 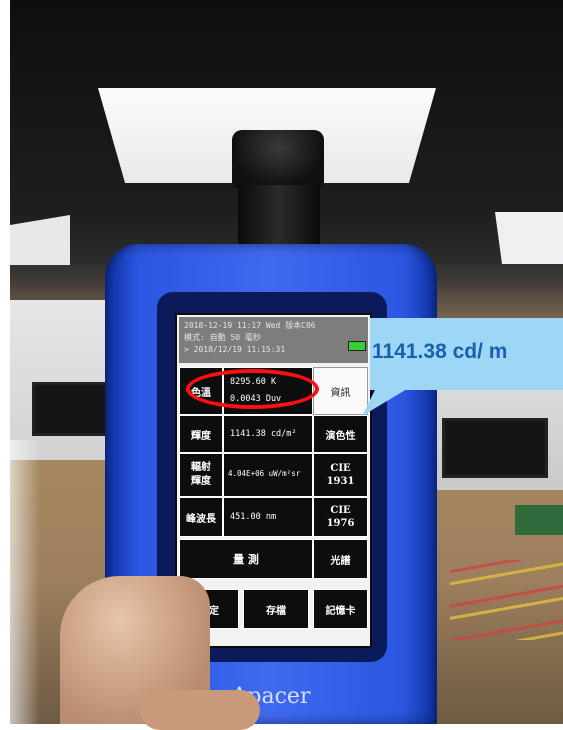 What do you see at coordinates (235, 349) in the screenshot?
I see `status-last-measure: > 2018/12/19 11:15:31` at bounding box center [235, 349].